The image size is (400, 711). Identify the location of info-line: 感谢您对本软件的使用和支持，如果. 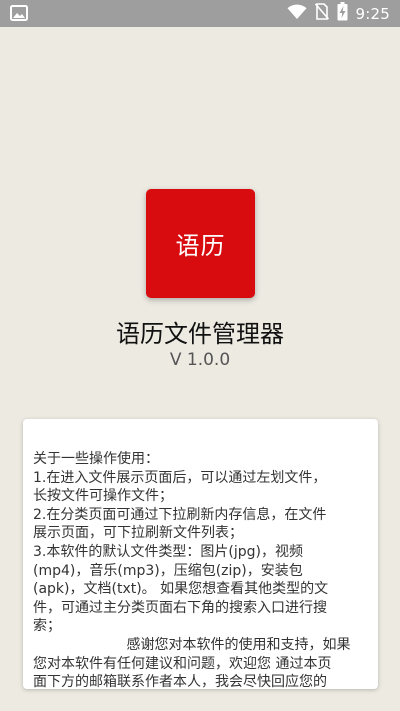
(192, 644).